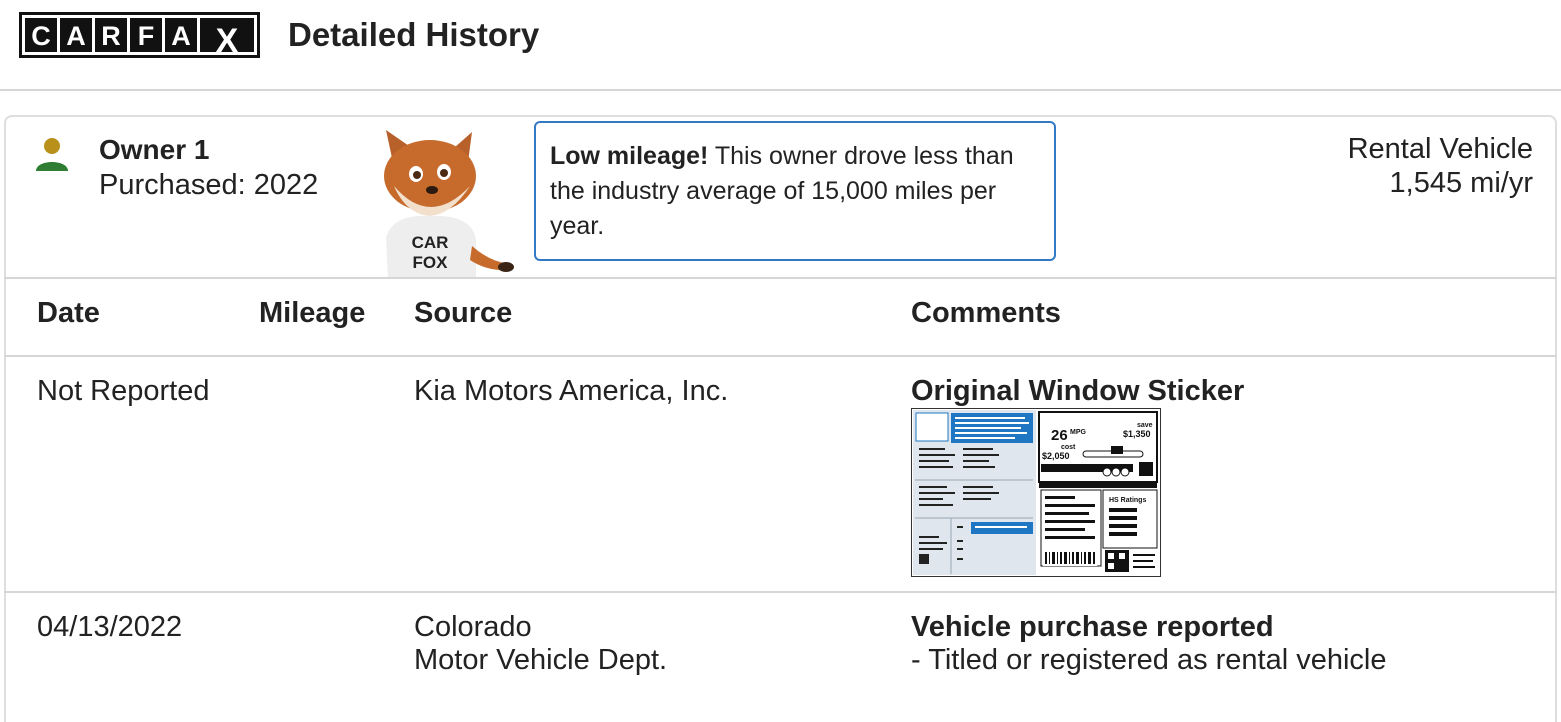 The width and height of the screenshot is (1561, 722). I want to click on row-source-line-2: Motor Vehicle Dept., so click(541, 660).